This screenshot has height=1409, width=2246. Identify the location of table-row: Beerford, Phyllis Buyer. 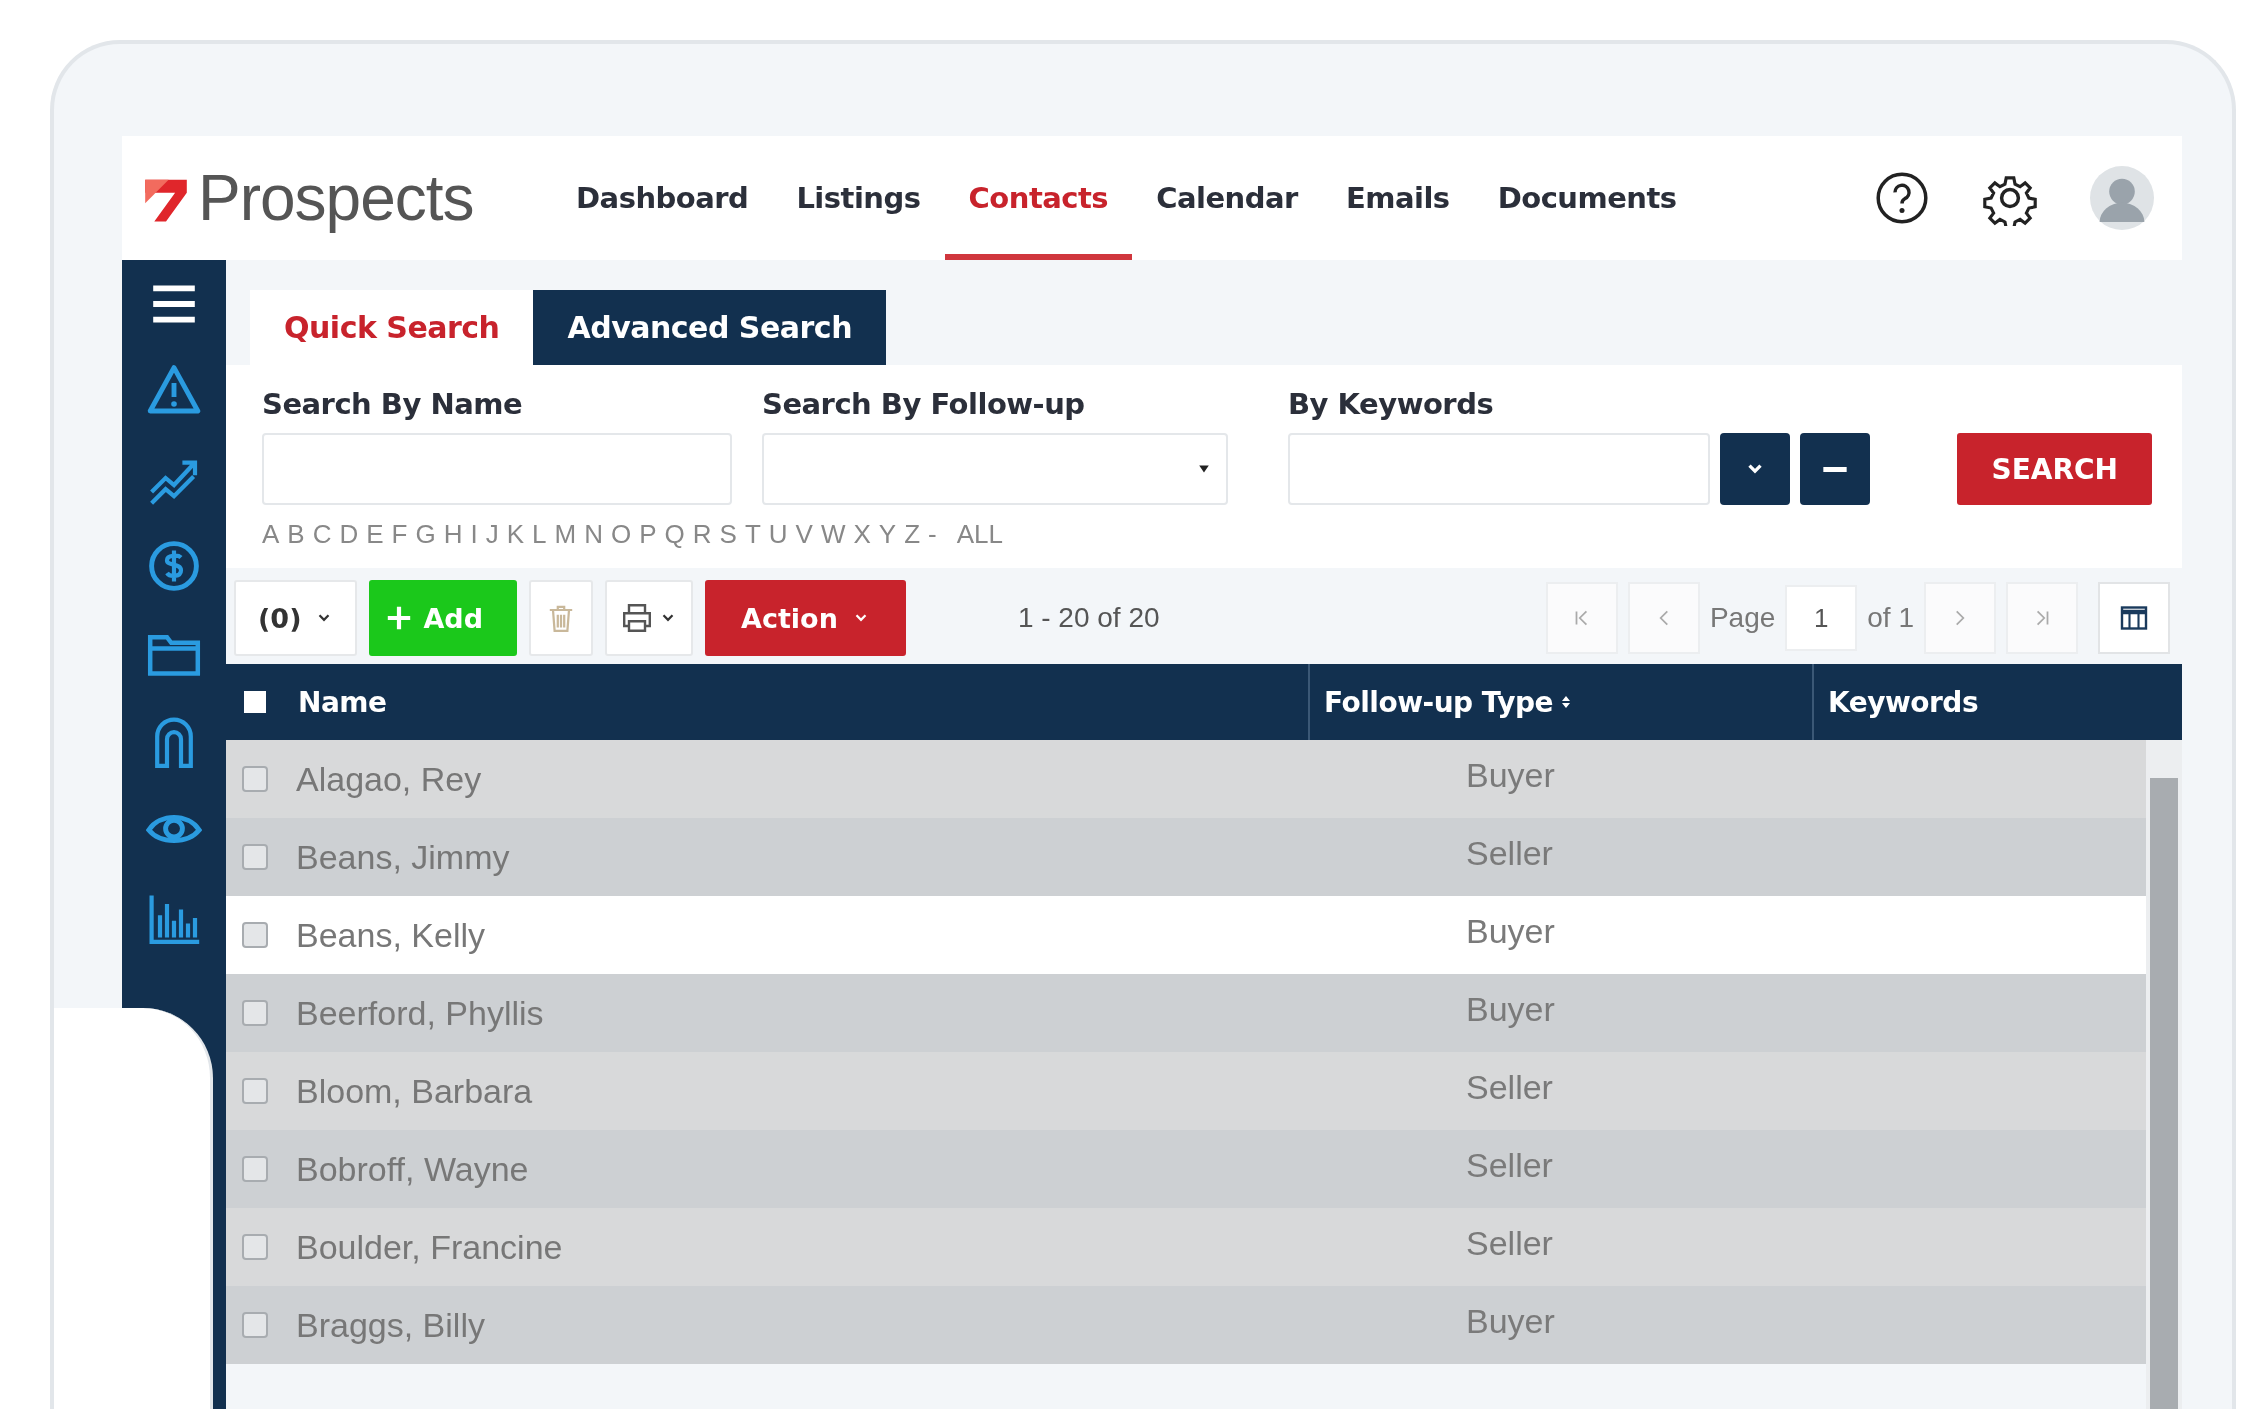
(1186, 1013).